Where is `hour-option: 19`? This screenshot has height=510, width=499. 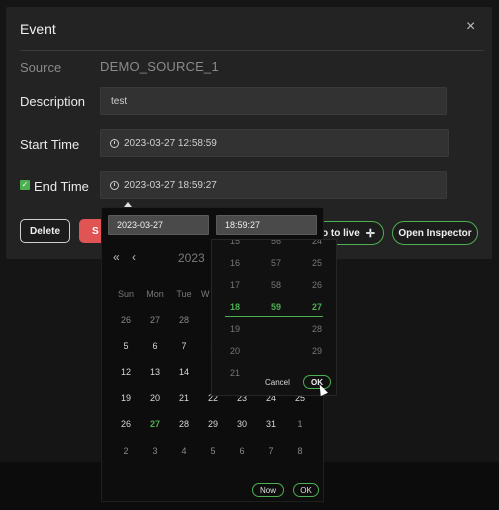 hour-option: 19 is located at coordinates (235, 329).